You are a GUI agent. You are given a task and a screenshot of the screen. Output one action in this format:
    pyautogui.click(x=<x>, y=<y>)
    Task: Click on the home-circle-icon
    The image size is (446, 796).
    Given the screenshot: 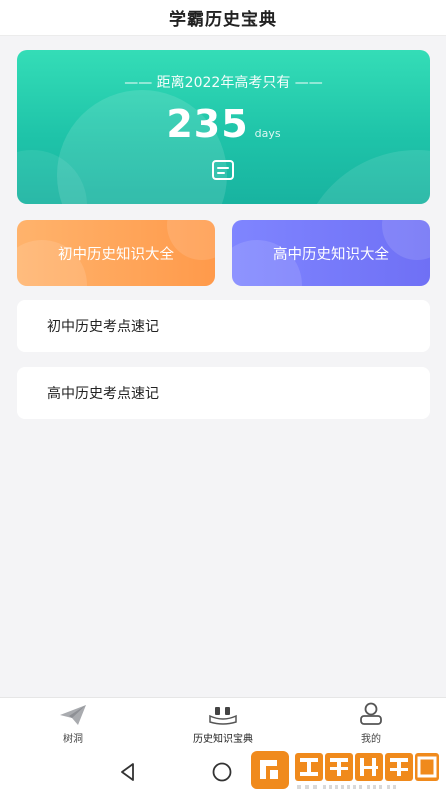 What is the action you would take?
    pyautogui.click(x=222, y=772)
    